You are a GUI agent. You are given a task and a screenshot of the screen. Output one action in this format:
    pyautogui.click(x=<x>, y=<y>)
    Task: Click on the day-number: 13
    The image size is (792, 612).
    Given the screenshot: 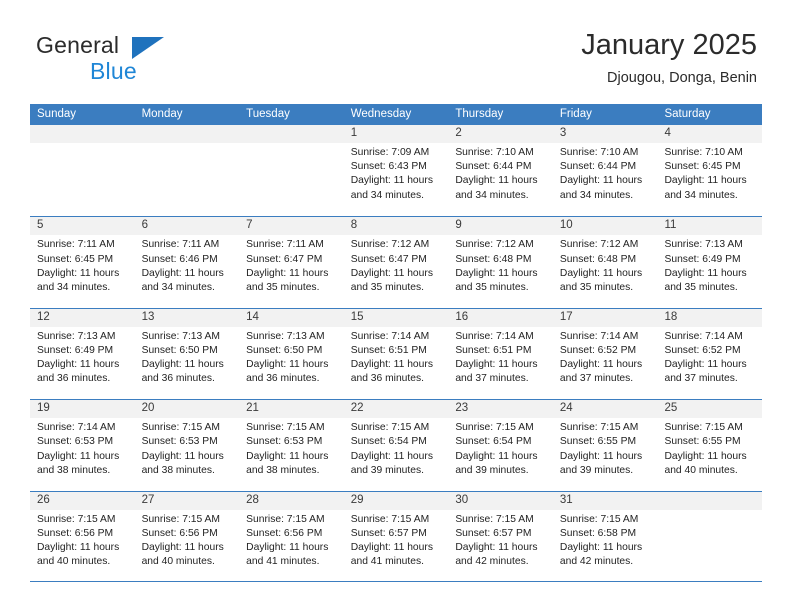 What is the action you would take?
    pyautogui.click(x=148, y=316)
    